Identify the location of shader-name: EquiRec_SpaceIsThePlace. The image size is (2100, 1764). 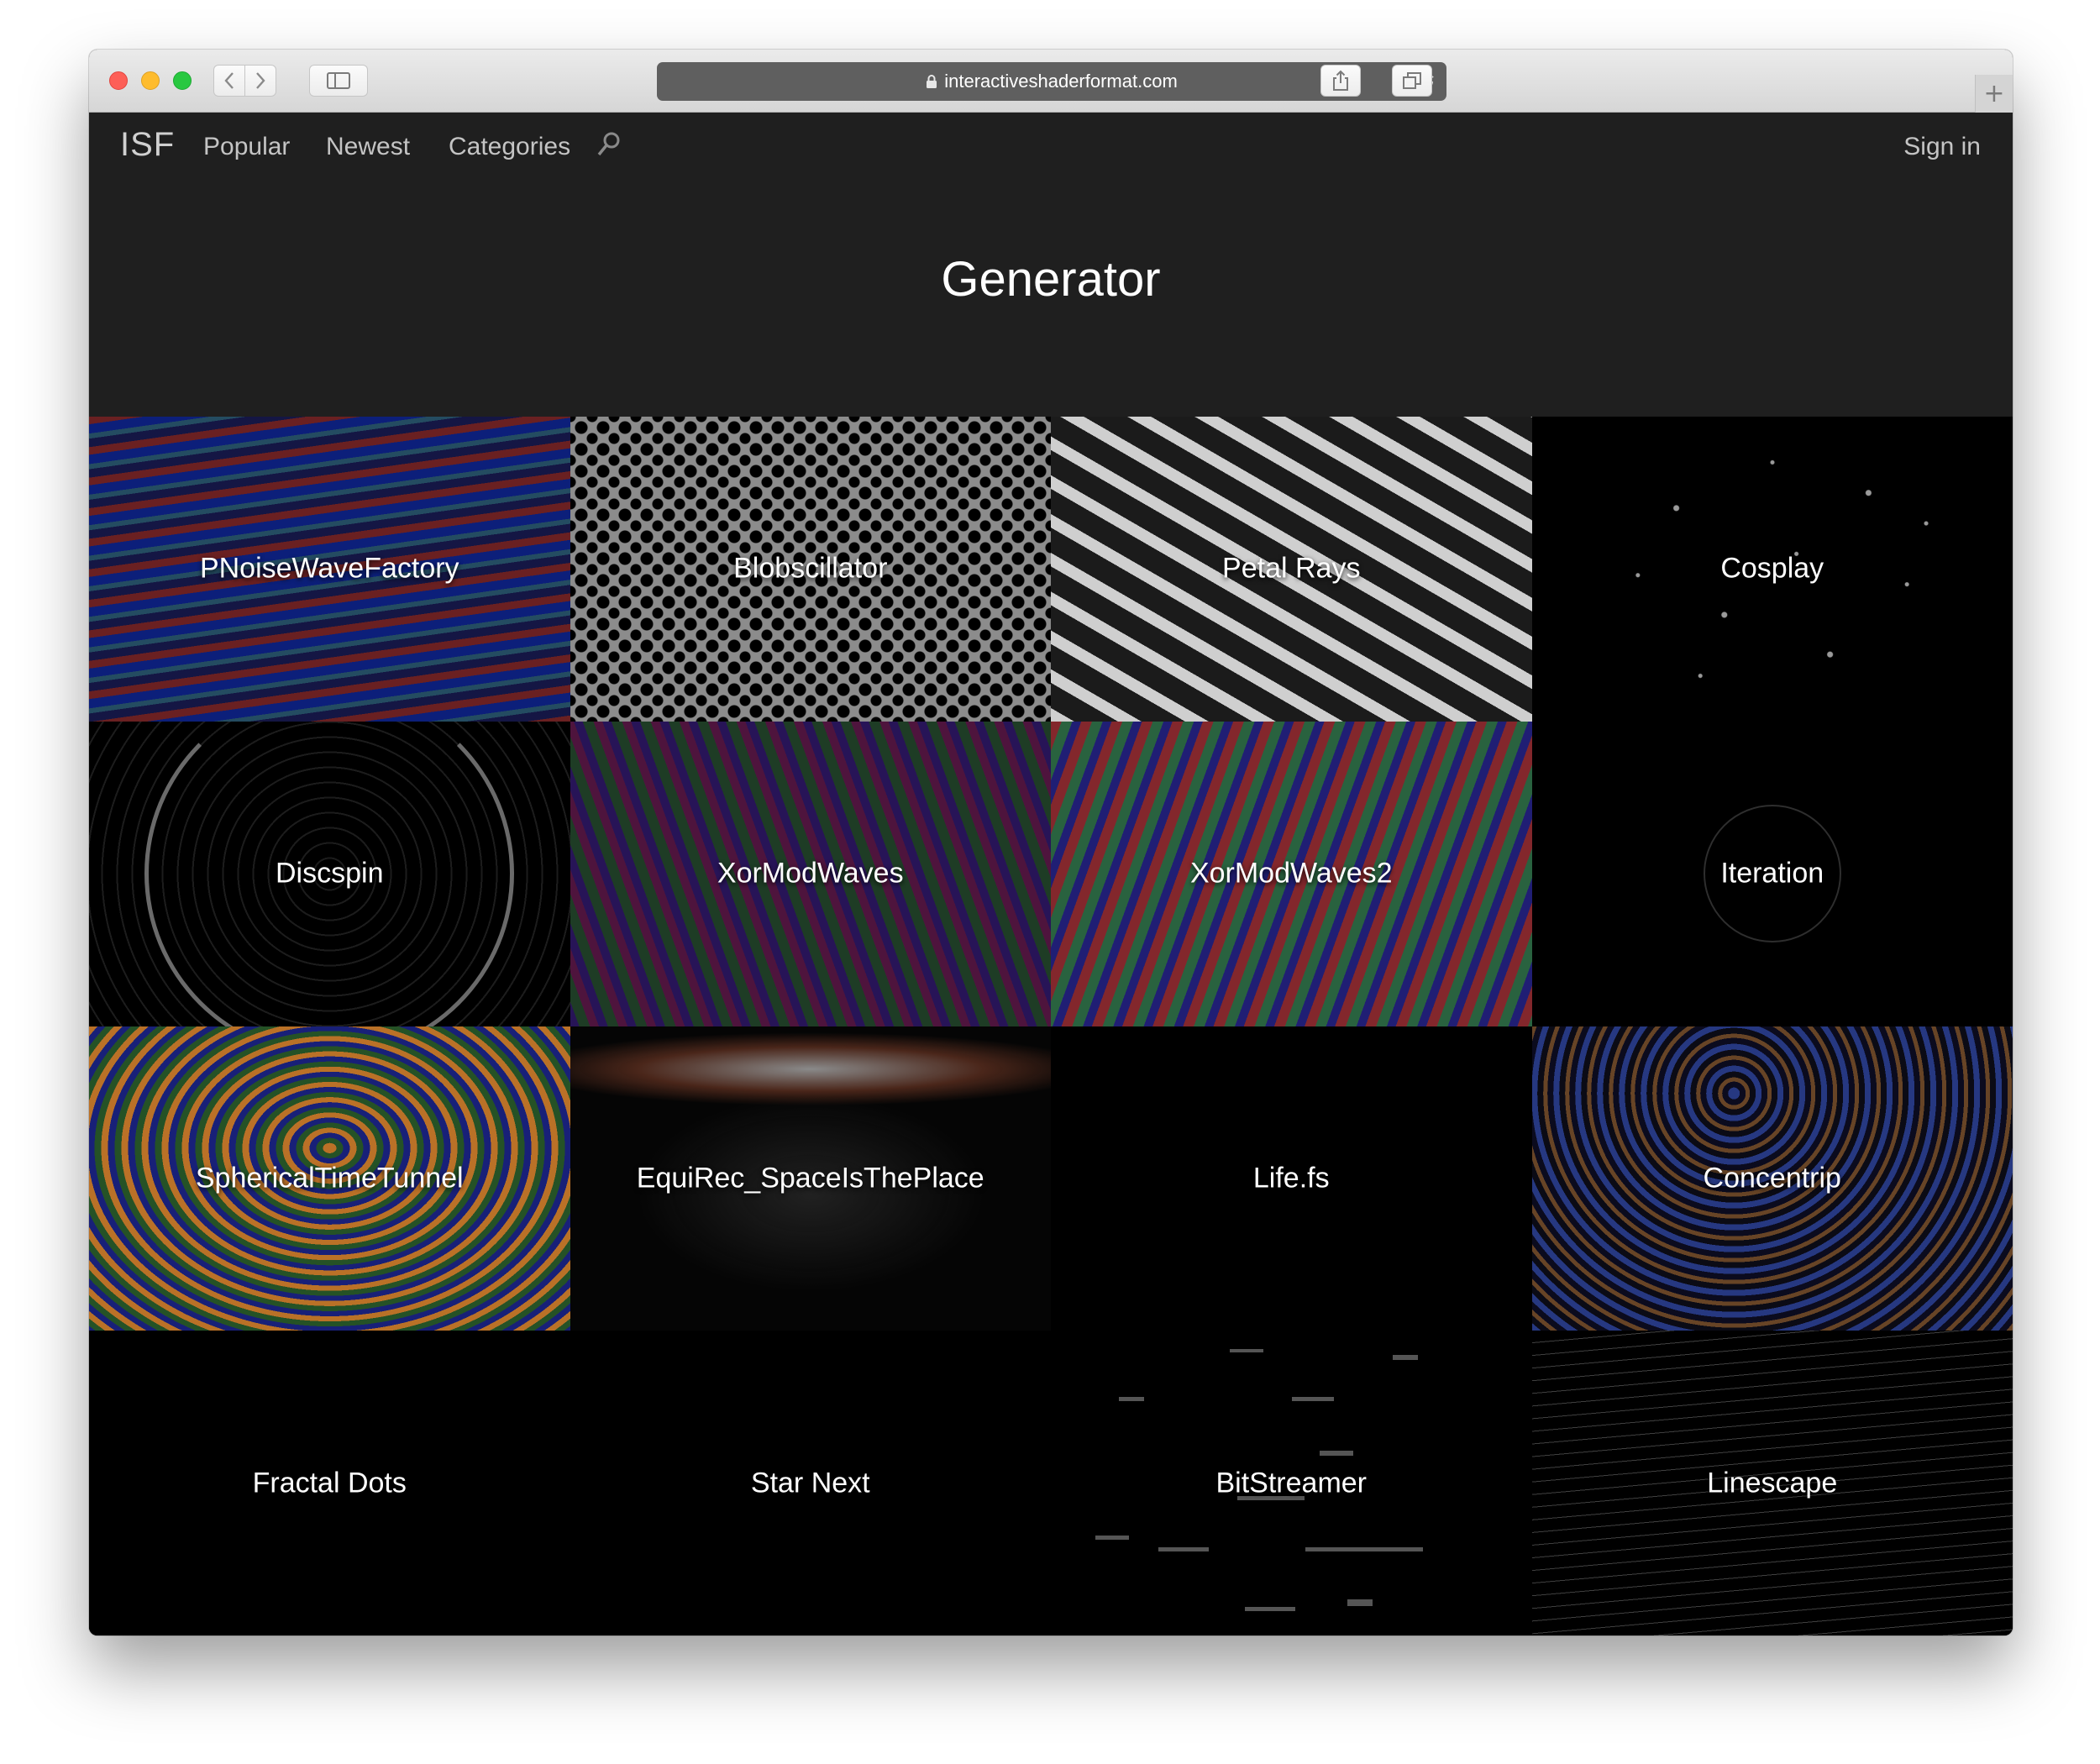
(810, 1178).